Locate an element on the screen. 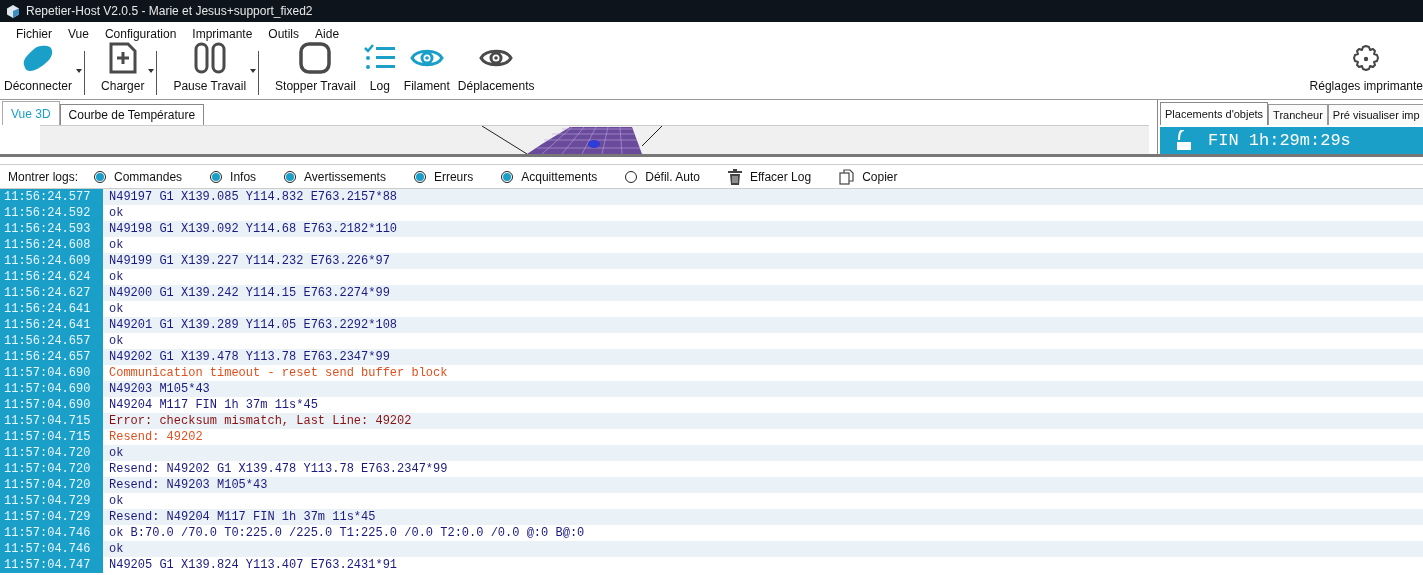  log-filter-option: Commandes is located at coordinates (144, 176).